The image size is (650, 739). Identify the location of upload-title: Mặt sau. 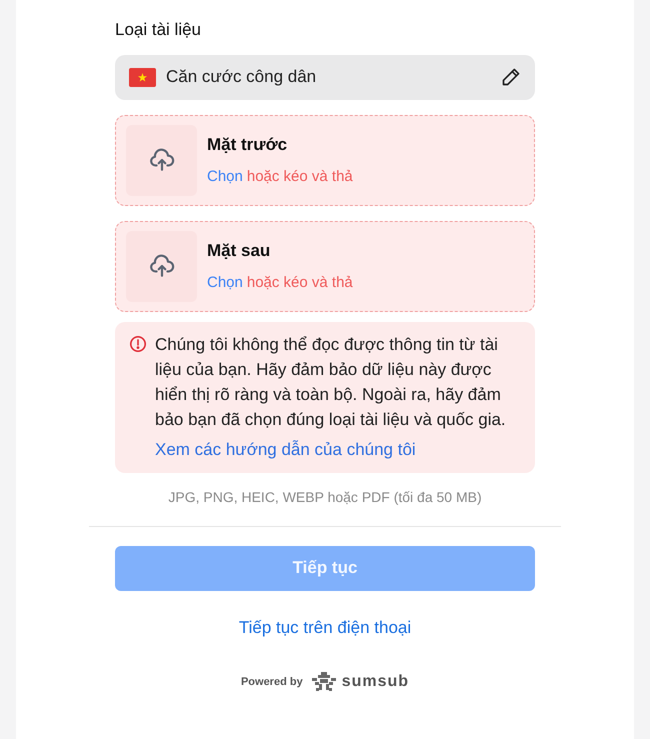
(239, 251).